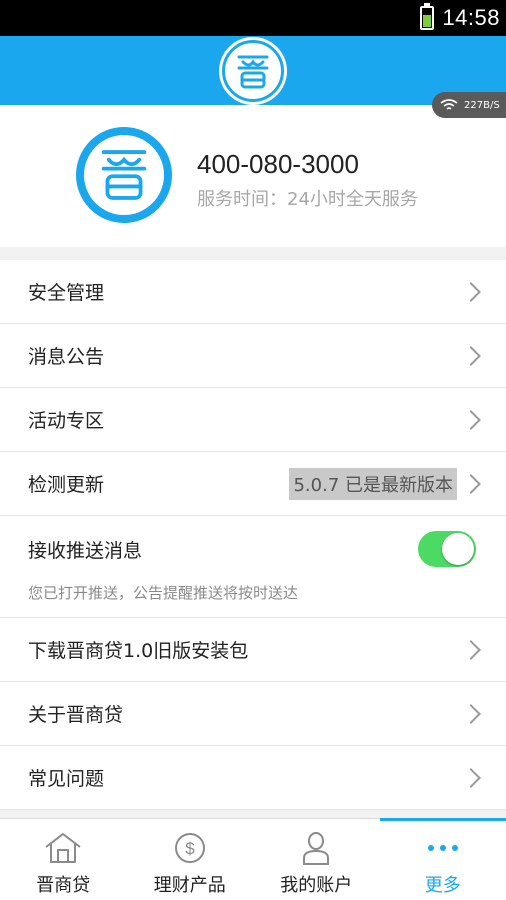 The height and width of the screenshot is (900, 506). Describe the element at coordinates (443, 848) in the screenshot. I see `more-dots-icon` at that location.